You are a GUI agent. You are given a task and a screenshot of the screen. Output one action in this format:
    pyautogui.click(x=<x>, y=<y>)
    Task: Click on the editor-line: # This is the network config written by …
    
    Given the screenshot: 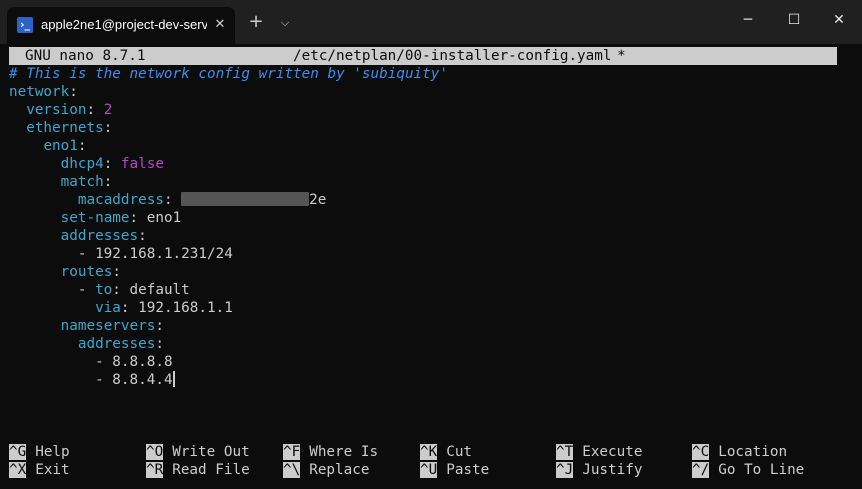 What is the action you would take?
    pyautogui.click(x=228, y=74)
    